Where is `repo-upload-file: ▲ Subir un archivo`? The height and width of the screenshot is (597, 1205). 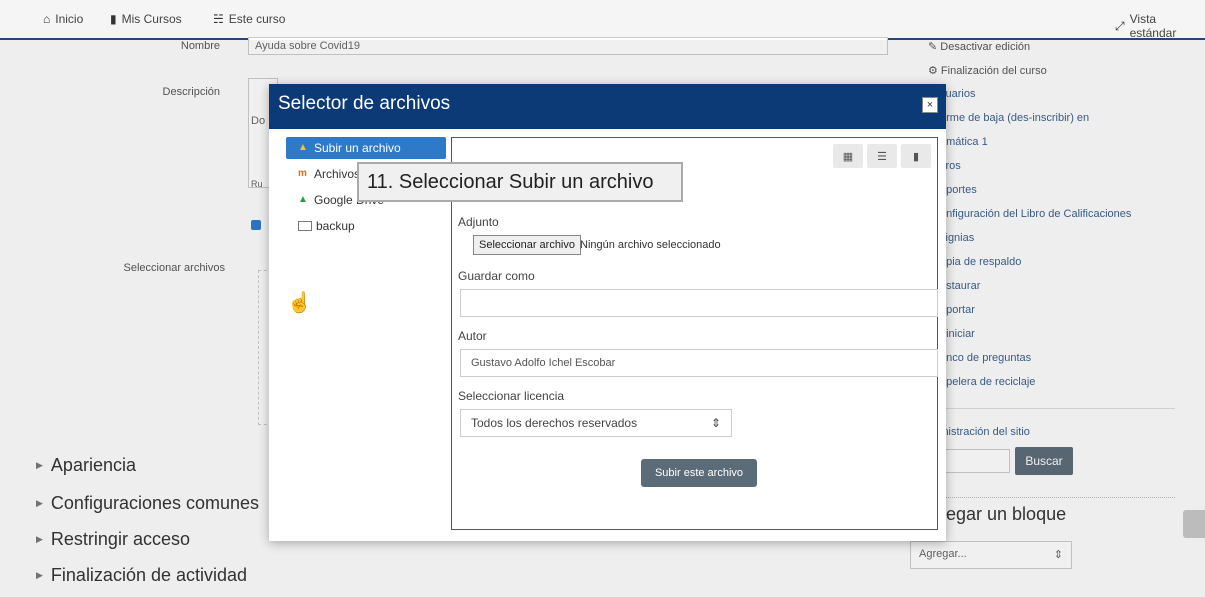
repo-upload-file: ▲ Subir un archivo is located at coordinates (366, 148).